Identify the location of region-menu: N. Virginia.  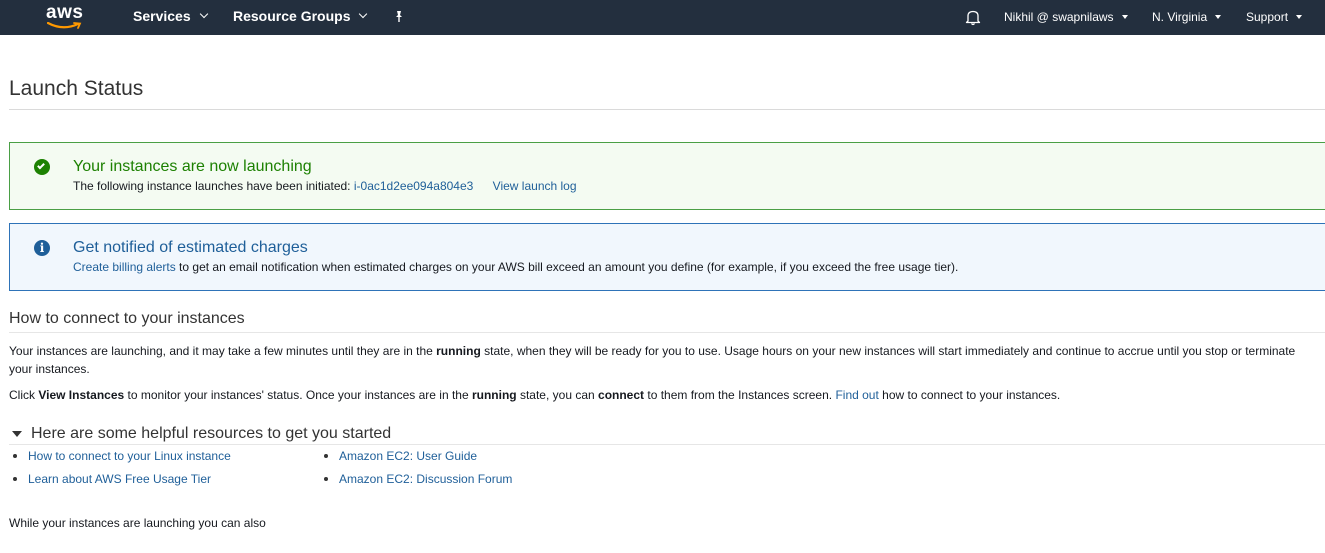
(1187, 17).